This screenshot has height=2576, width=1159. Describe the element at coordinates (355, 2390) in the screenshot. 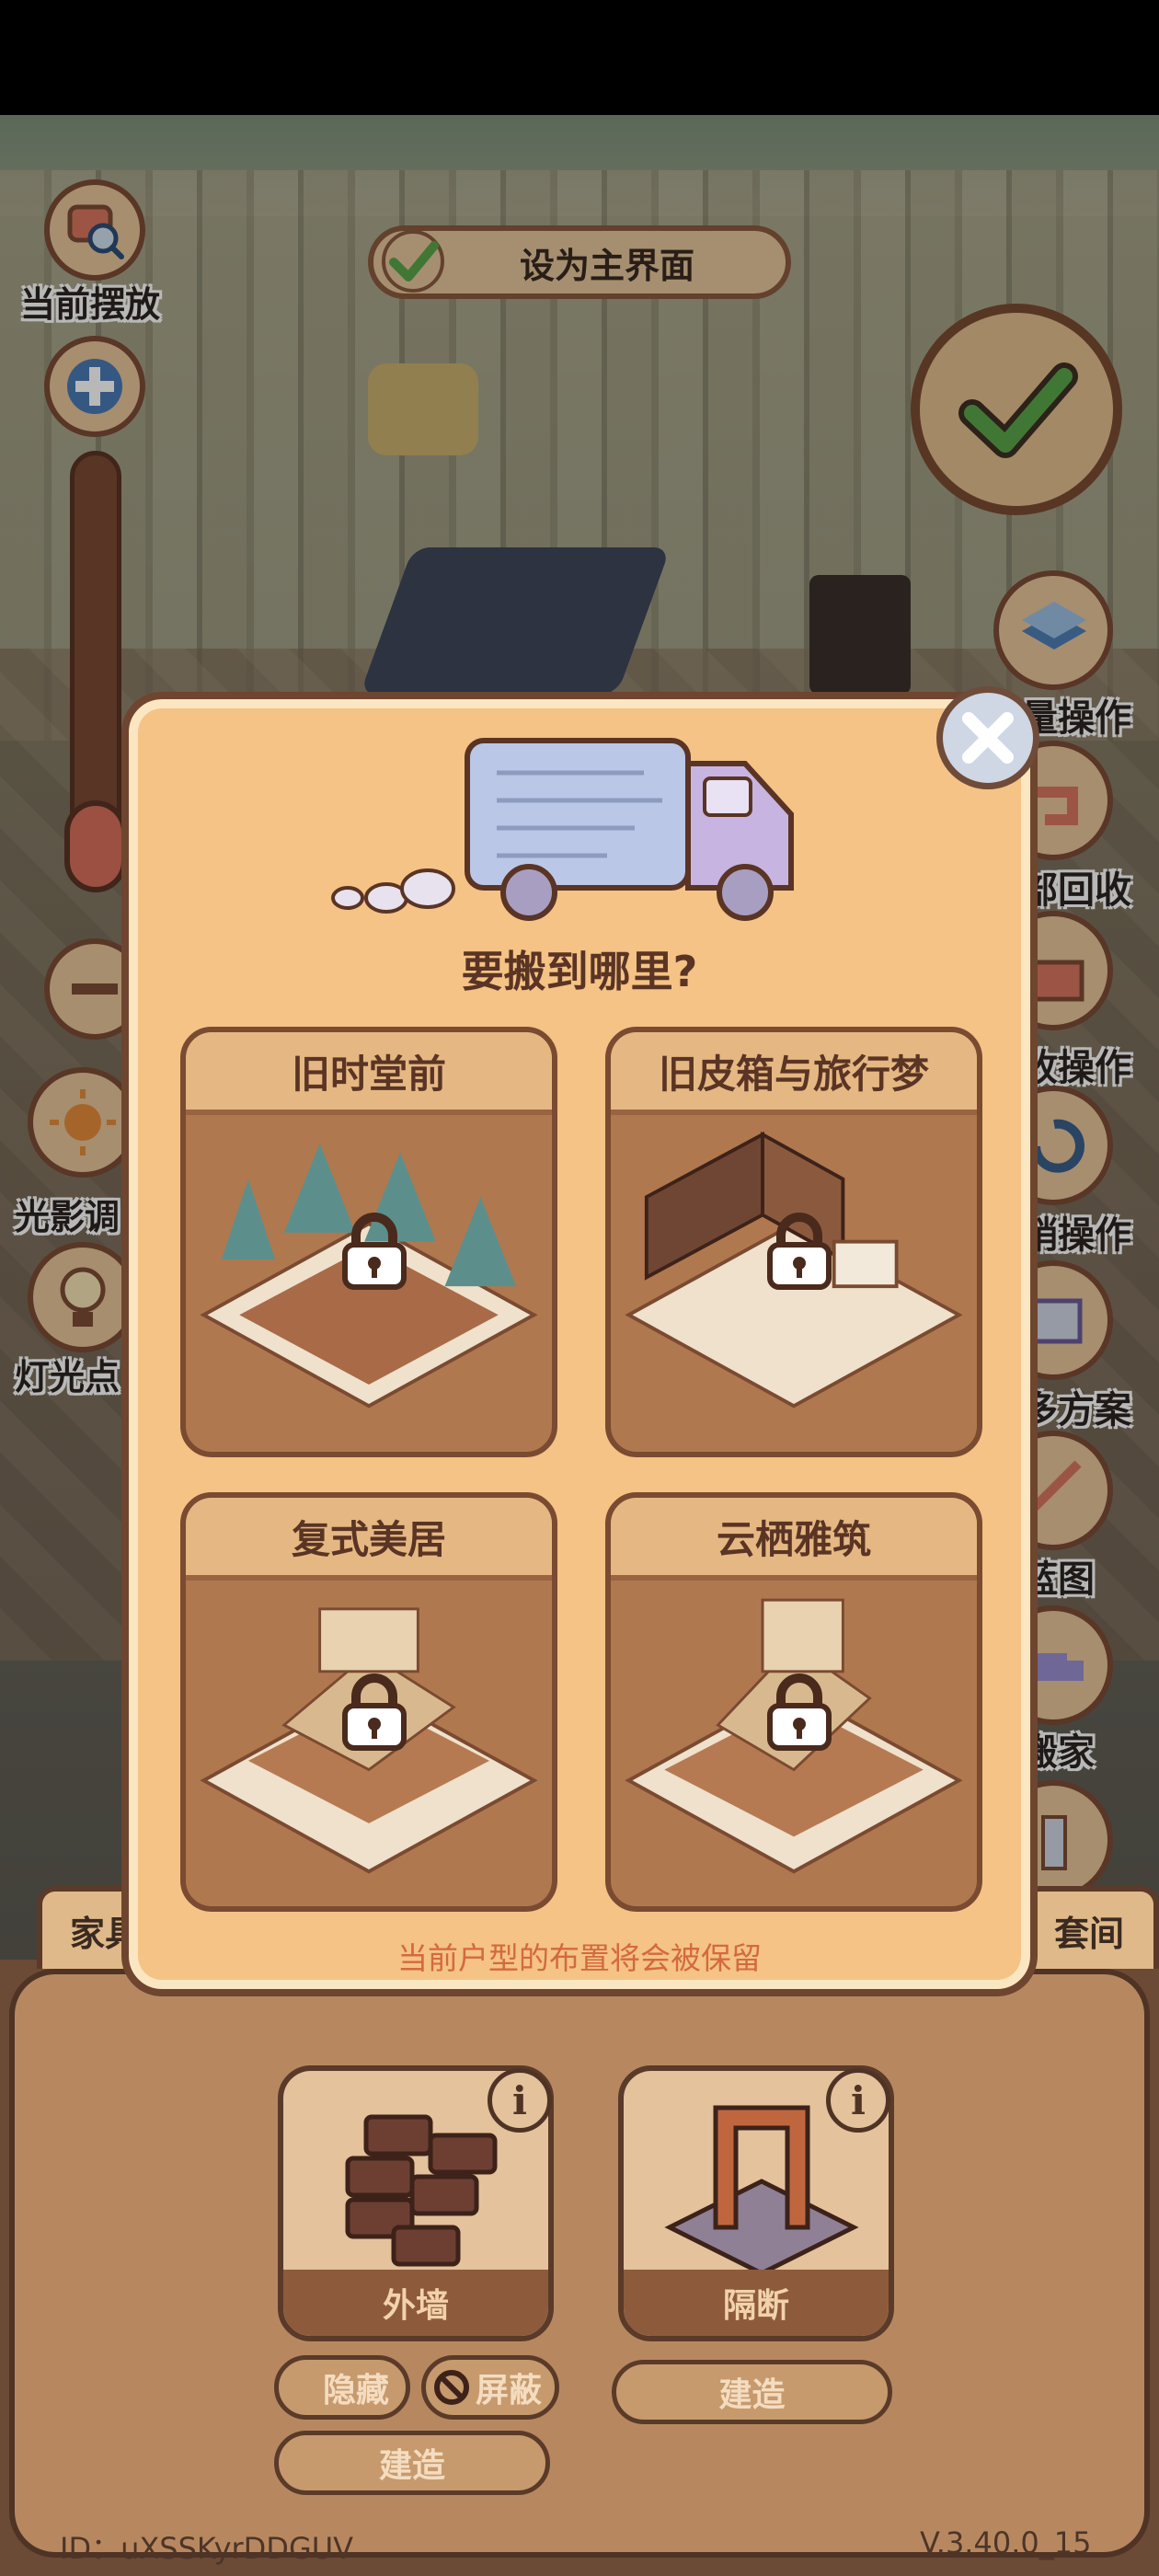

I see `hide-label: 隐藏` at that location.